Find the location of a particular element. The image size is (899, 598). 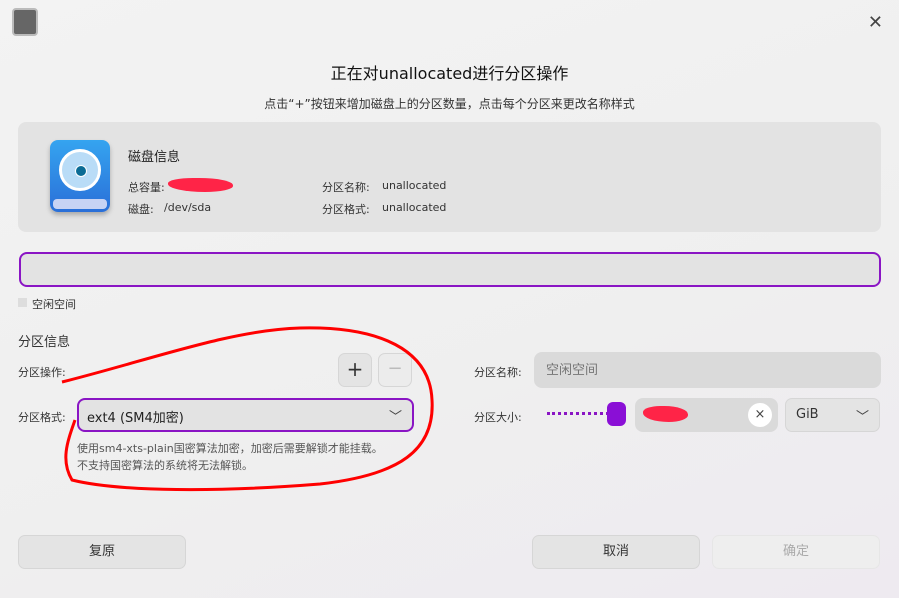

red-annotation-circle is located at coordinates (247, 409).